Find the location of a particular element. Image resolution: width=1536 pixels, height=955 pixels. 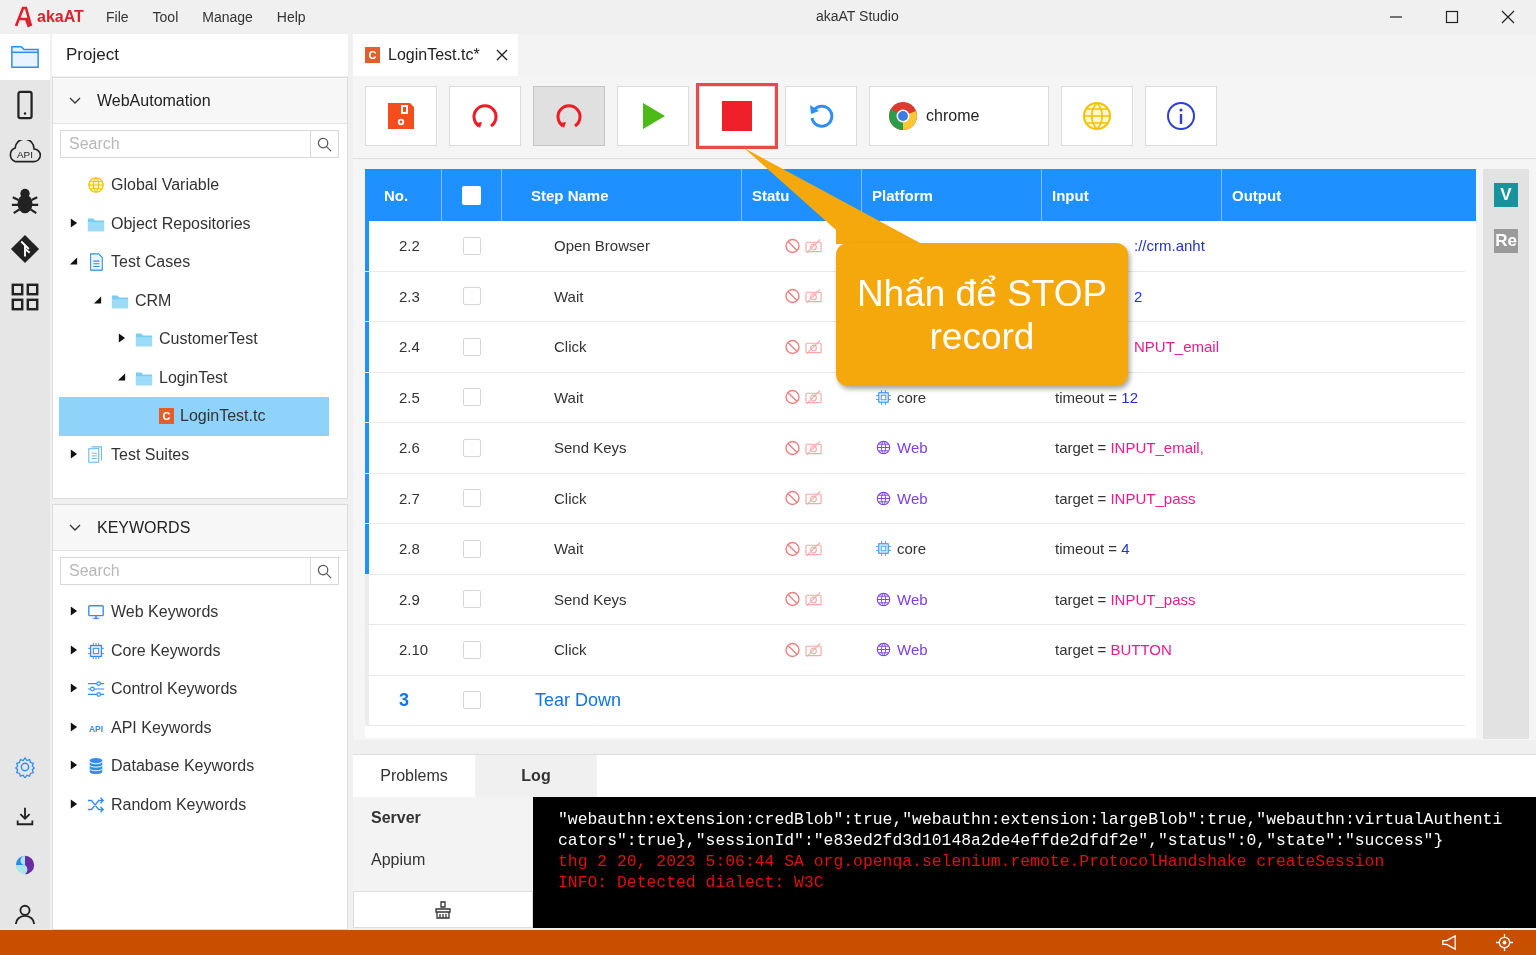

megaphone-icon is located at coordinates (1449, 942).